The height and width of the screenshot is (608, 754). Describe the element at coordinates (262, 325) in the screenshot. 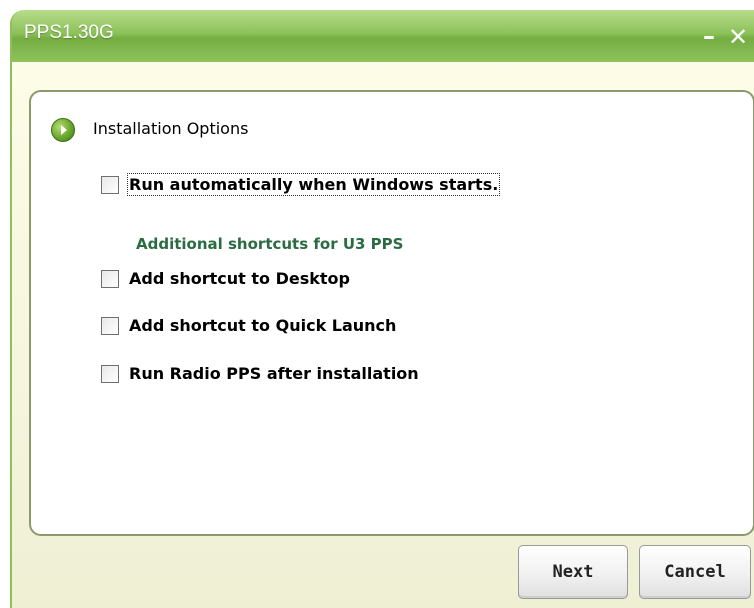

I see `option-label: Add shortcut to Quick Launch` at that location.